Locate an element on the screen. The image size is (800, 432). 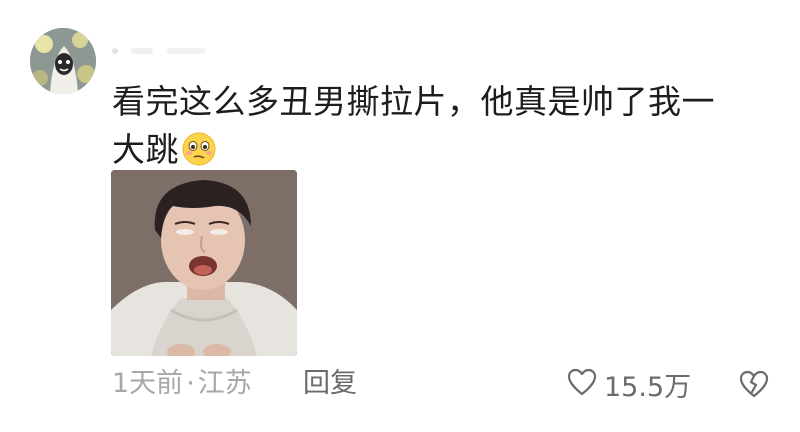
woozy-face-emoji-icon is located at coordinates (199, 149).